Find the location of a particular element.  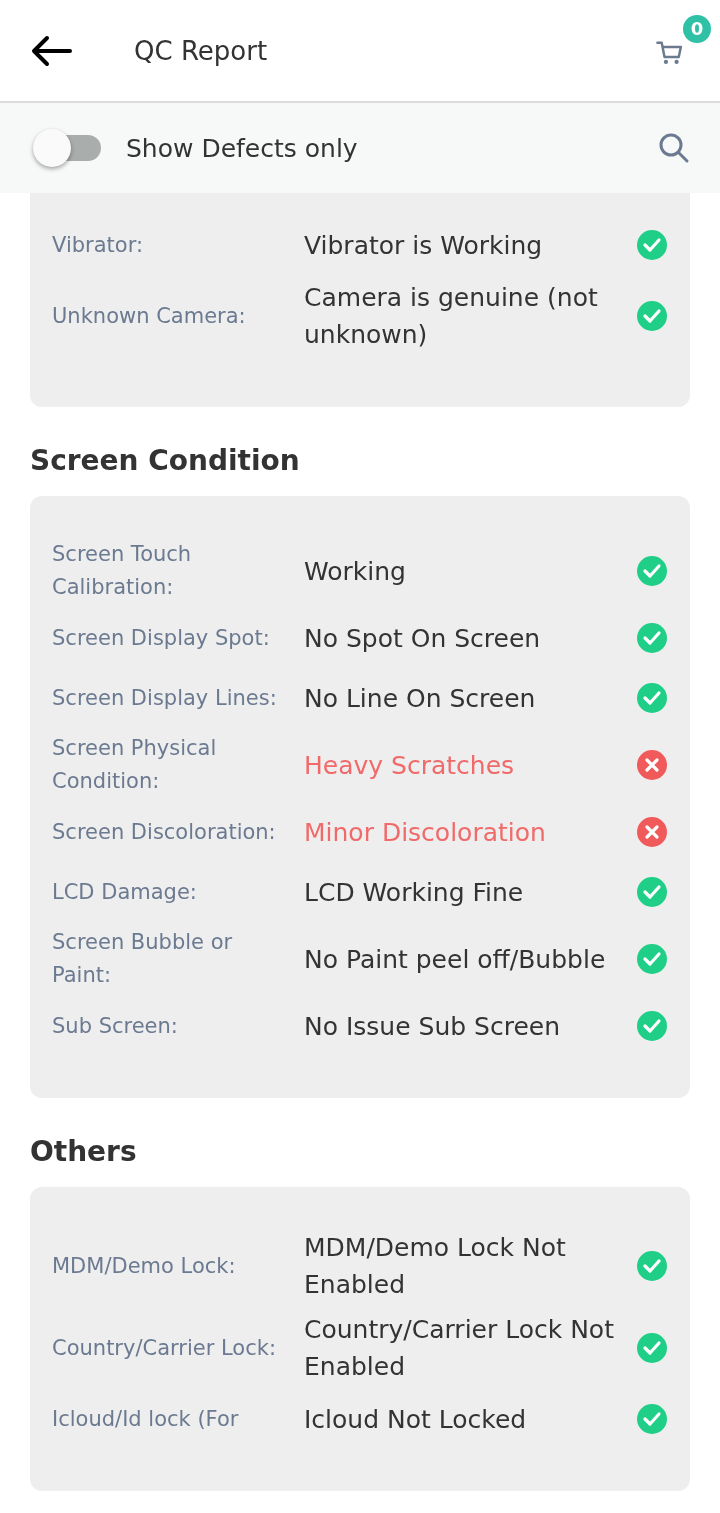

field-value: Camera is genuine (not unknown) is located at coordinates (451, 316).